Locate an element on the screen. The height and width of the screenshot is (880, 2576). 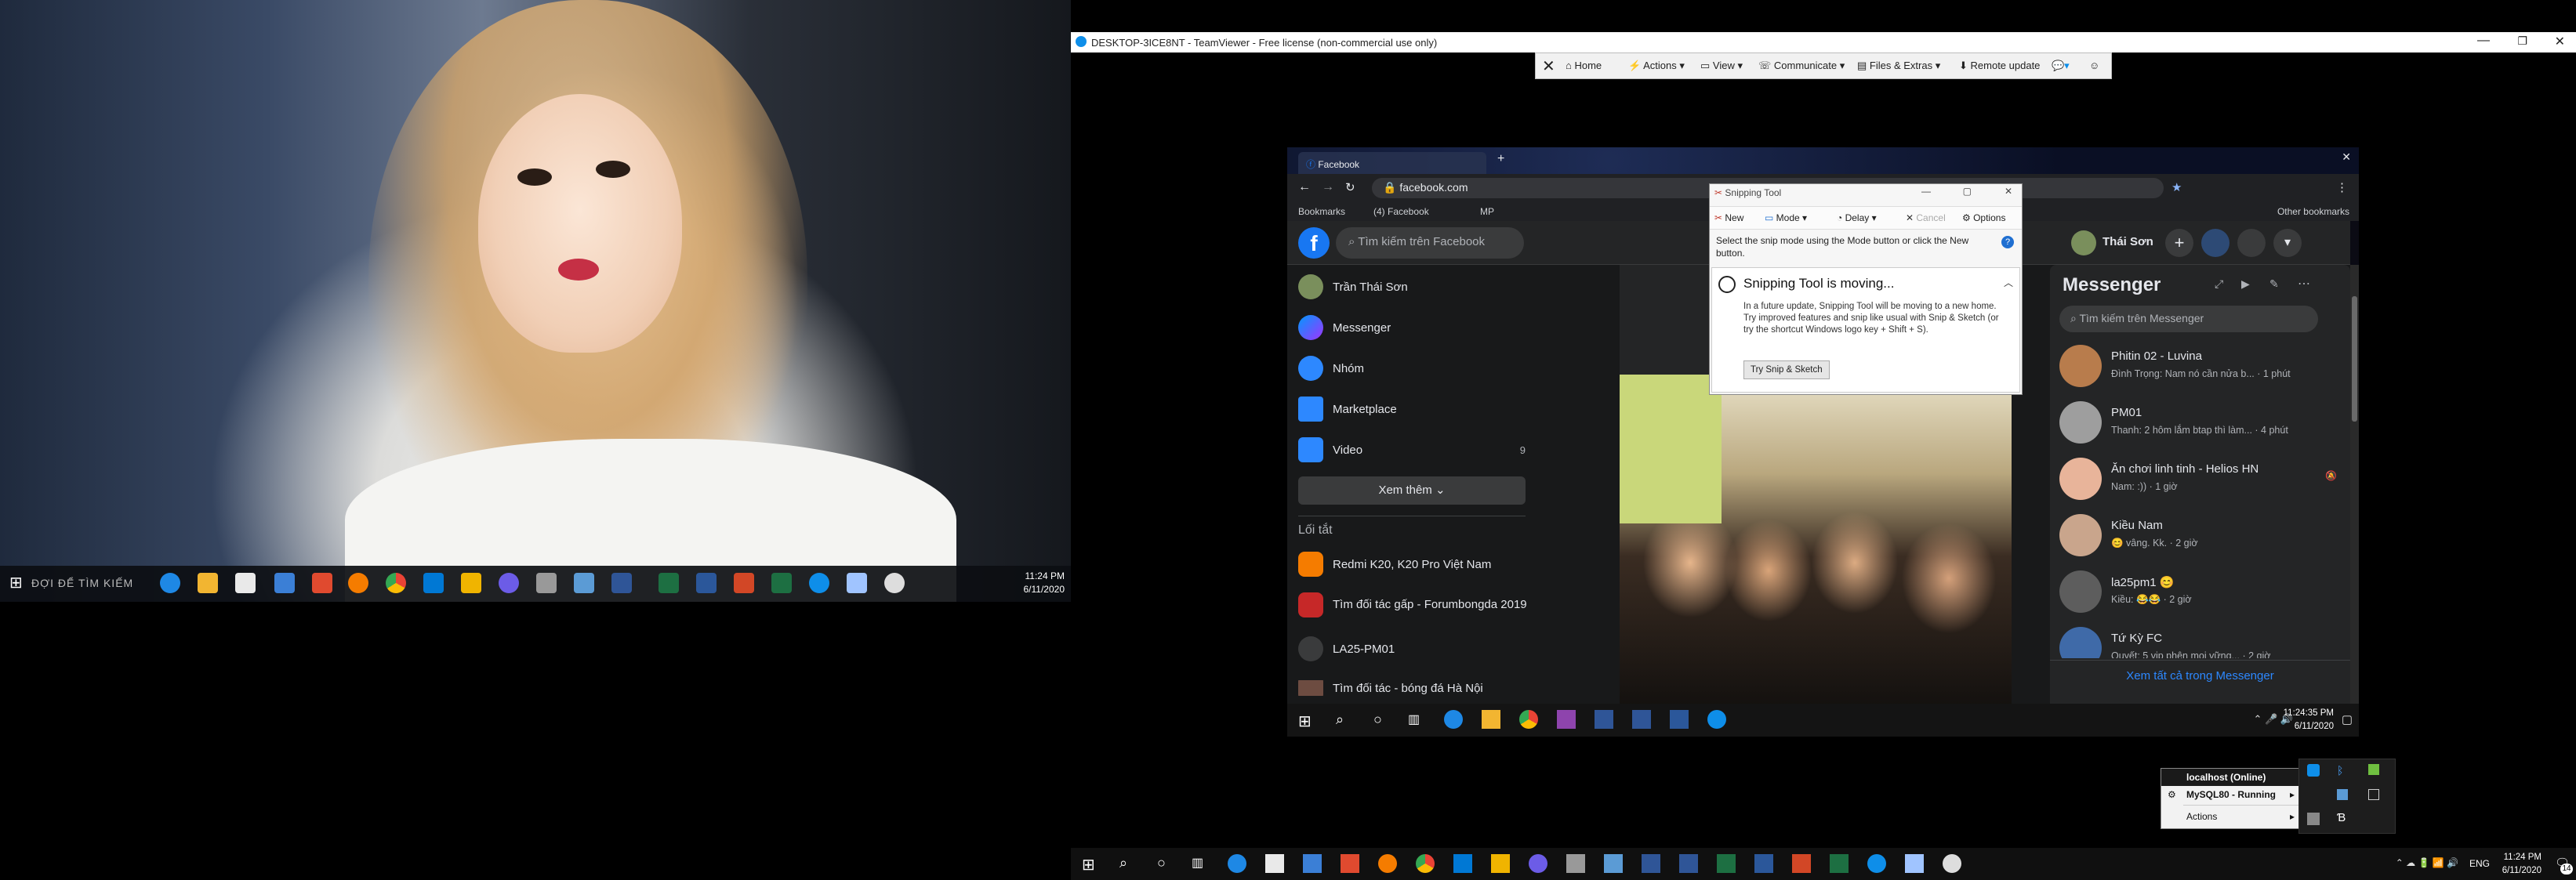
remote-update-button: ⬇ Remote update is located at coordinates (2000, 66).